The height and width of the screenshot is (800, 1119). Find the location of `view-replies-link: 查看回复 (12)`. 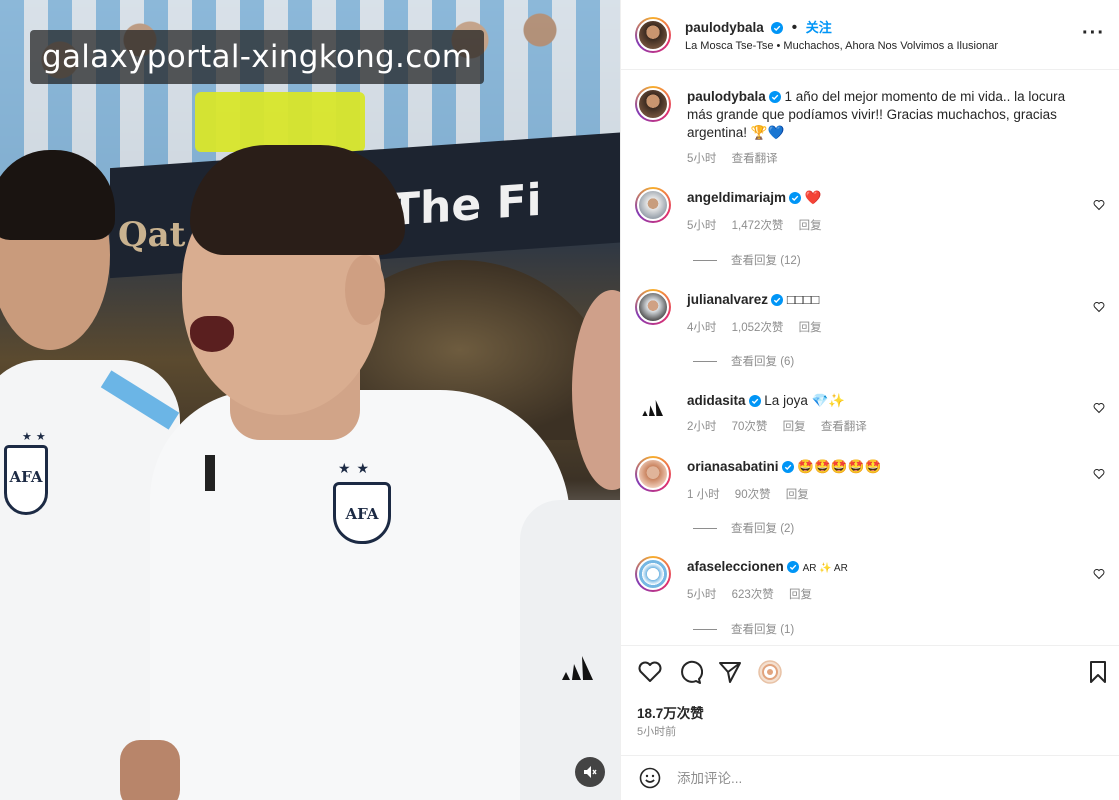

view-replies-link: 查看回复 (12) is located at coordinates (747, 260).